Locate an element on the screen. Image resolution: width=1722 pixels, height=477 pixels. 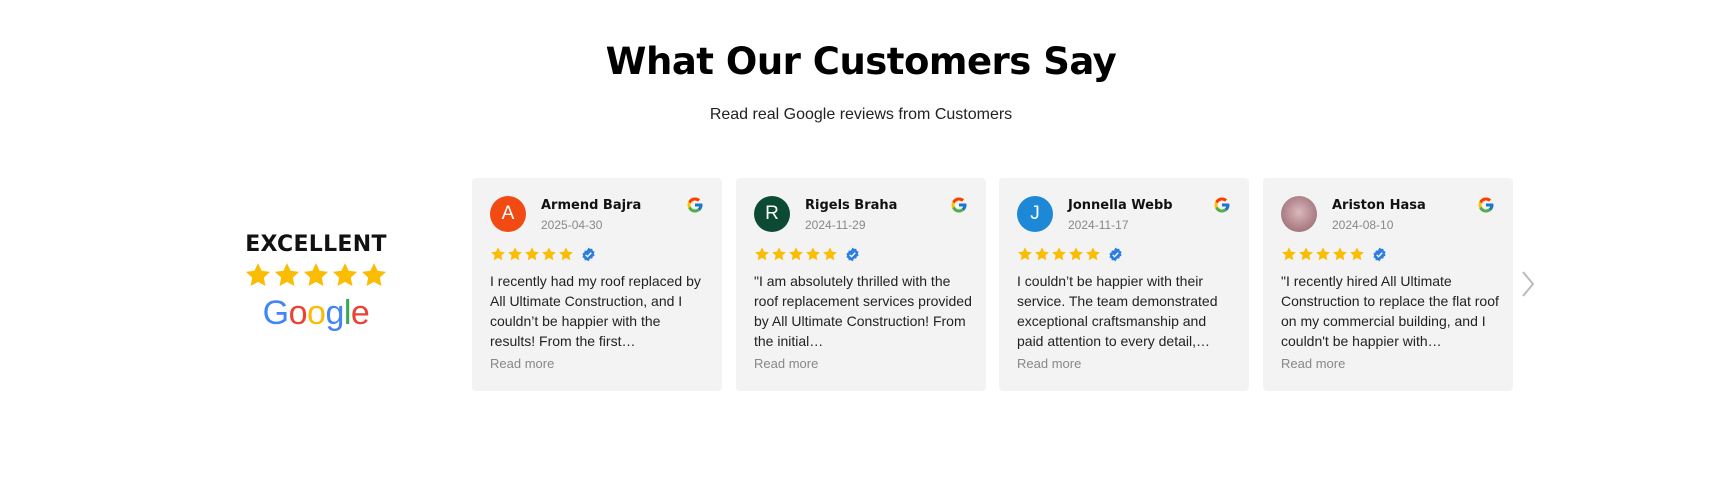
reviewer-name: Rigels Braha is located at coordinates (851, 205).